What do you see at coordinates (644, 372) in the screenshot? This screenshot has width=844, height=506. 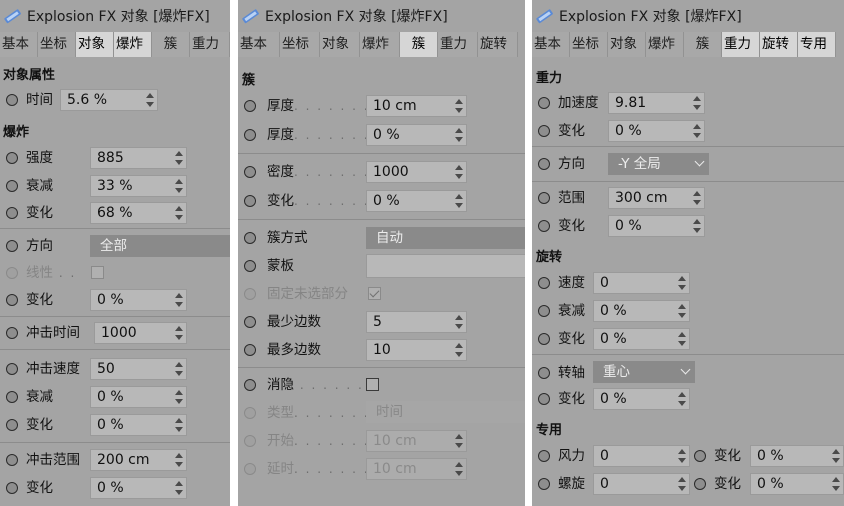 I see `axis-dropdown: 重心` at bounding box center [644, 372].